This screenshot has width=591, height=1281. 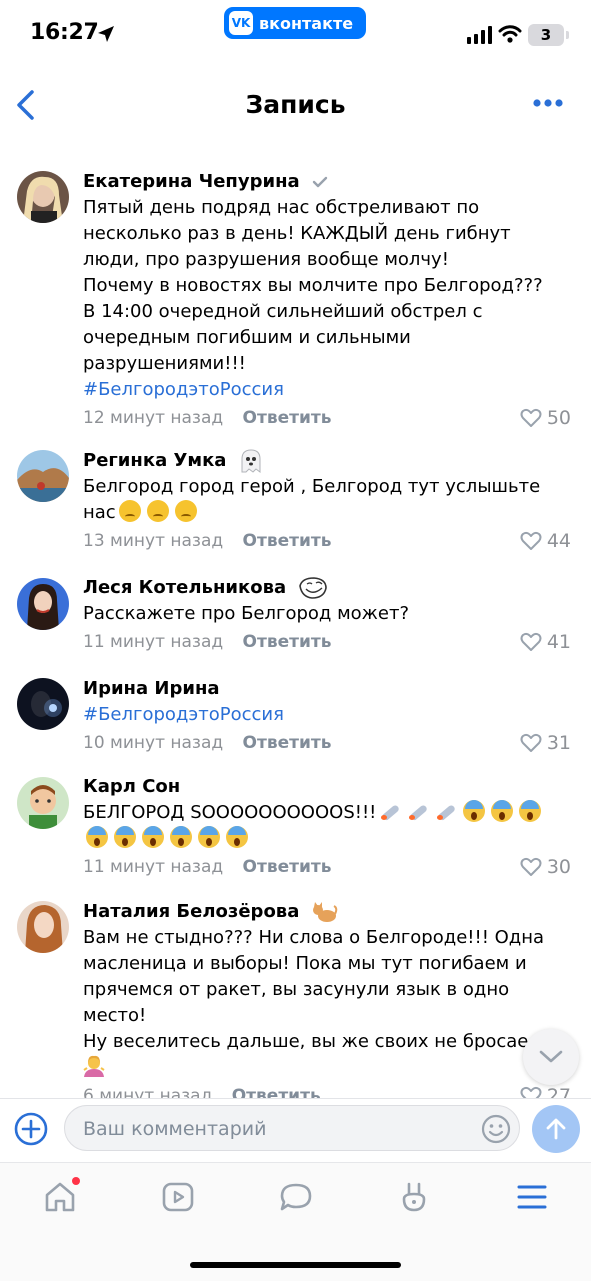 What do you see at coordinates (153, 743) in the screenshot?
I see `comment-time: 10 минут назад` at bounding box center [153, 743].